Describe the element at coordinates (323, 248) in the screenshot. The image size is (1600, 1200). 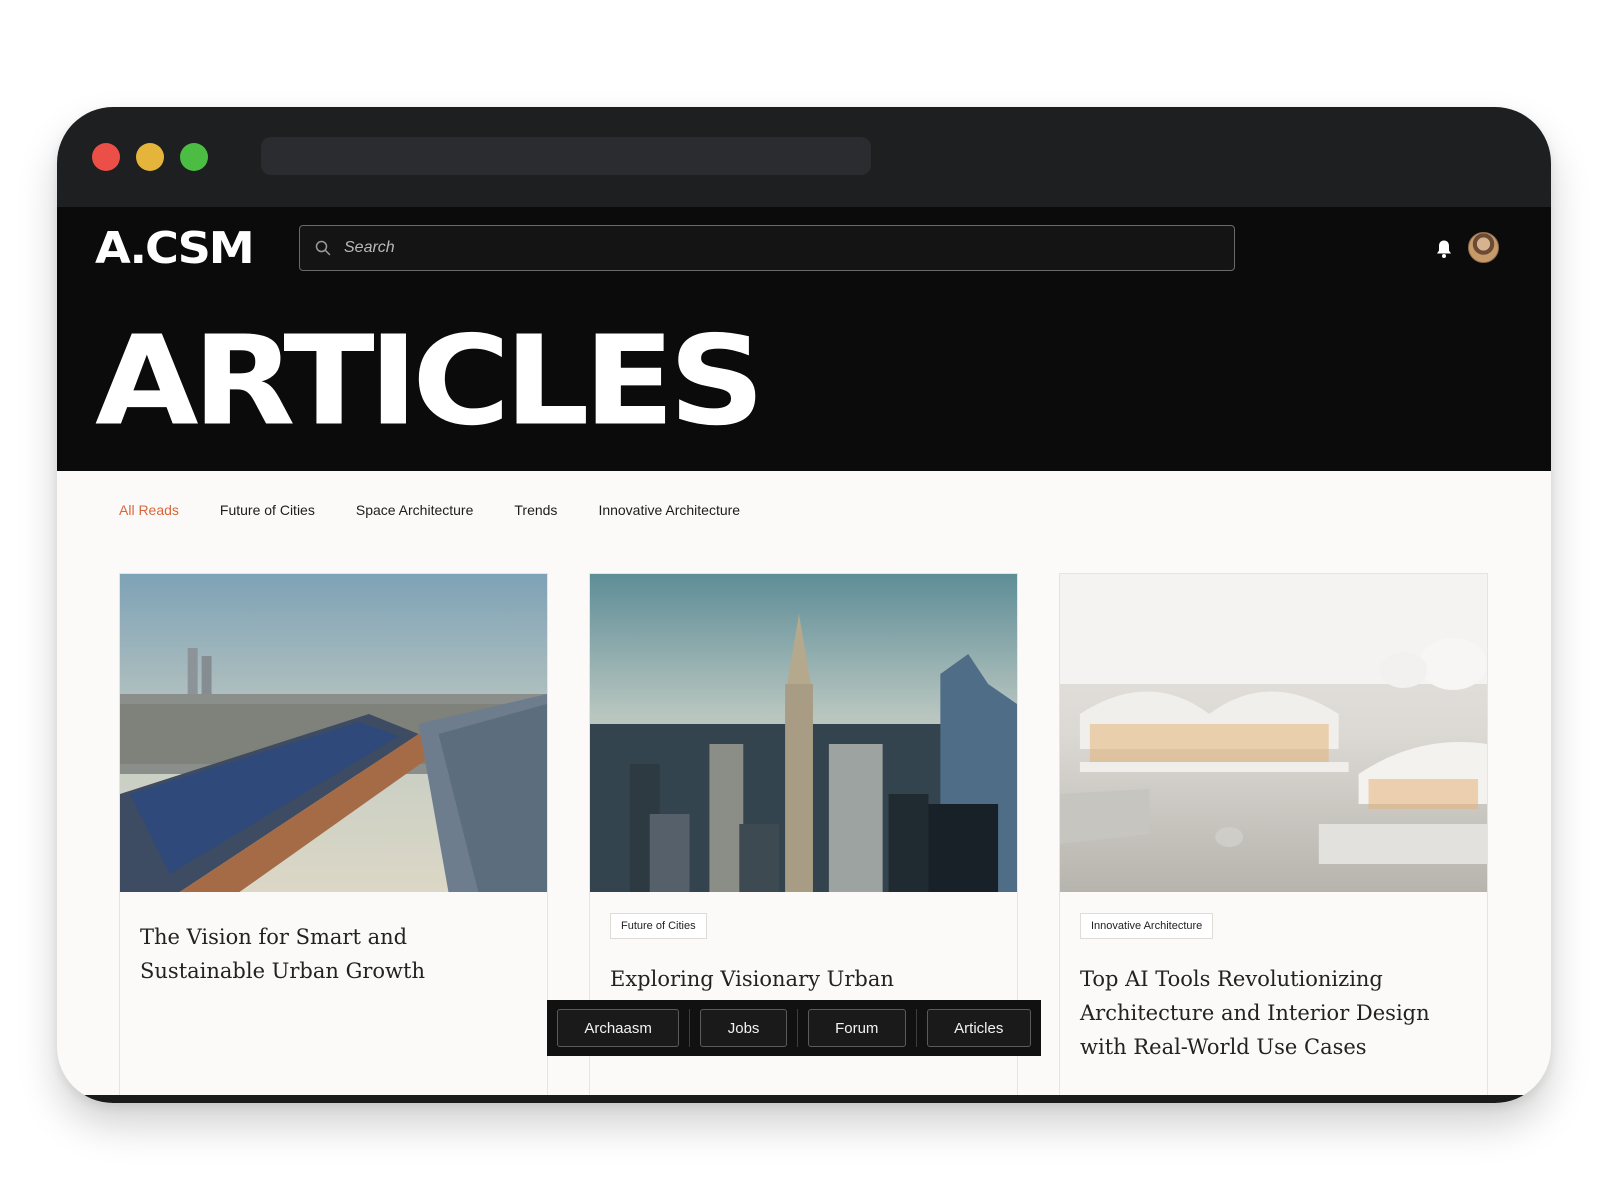
I see `search-icon` at that location.